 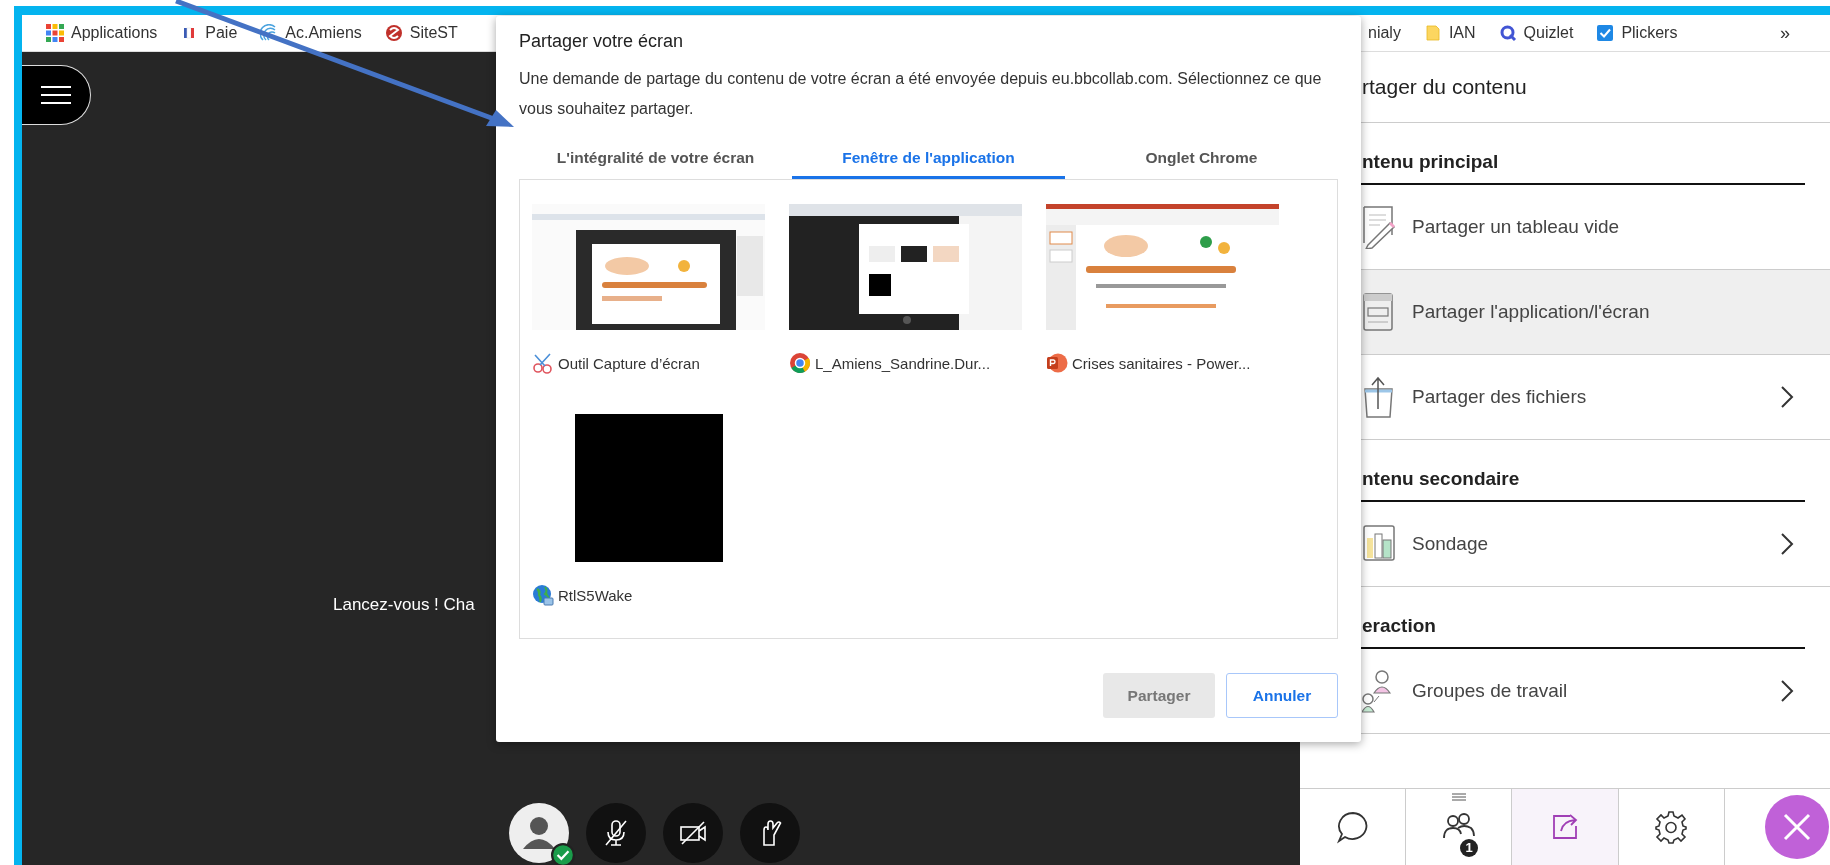 I want to click on bookmark-link: Ac.Amiens, so click(x=311, y=33).